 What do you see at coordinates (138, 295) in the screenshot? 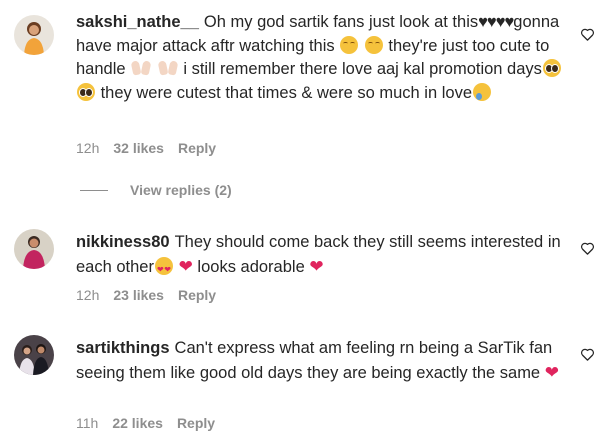
I see `likes-count: 23 likes` at bounding box center [138, 295].